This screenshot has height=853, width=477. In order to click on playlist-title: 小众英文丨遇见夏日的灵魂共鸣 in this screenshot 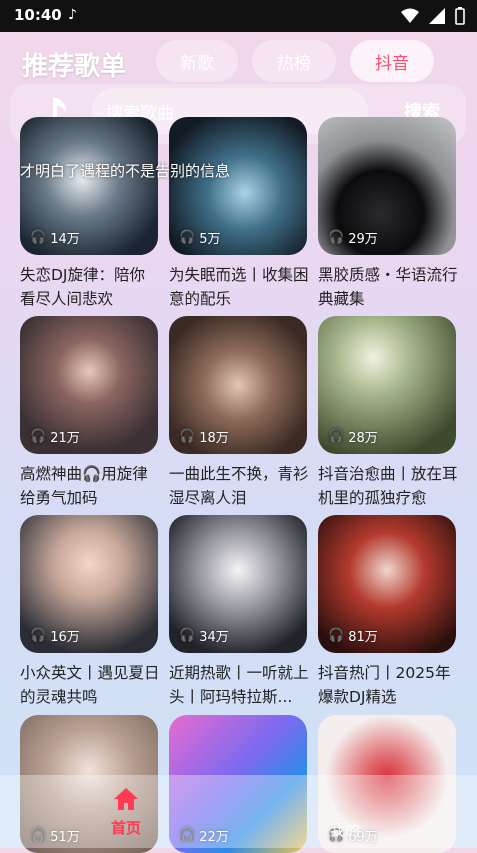, I will do `click(90, 685)`.